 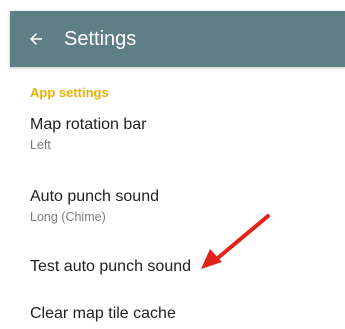 What do you see at coordinates (177, 311) in the screenshot?
I see `pref-clear-map-tile-cache: Clear map tile cache` at bounding box center [177, 311].